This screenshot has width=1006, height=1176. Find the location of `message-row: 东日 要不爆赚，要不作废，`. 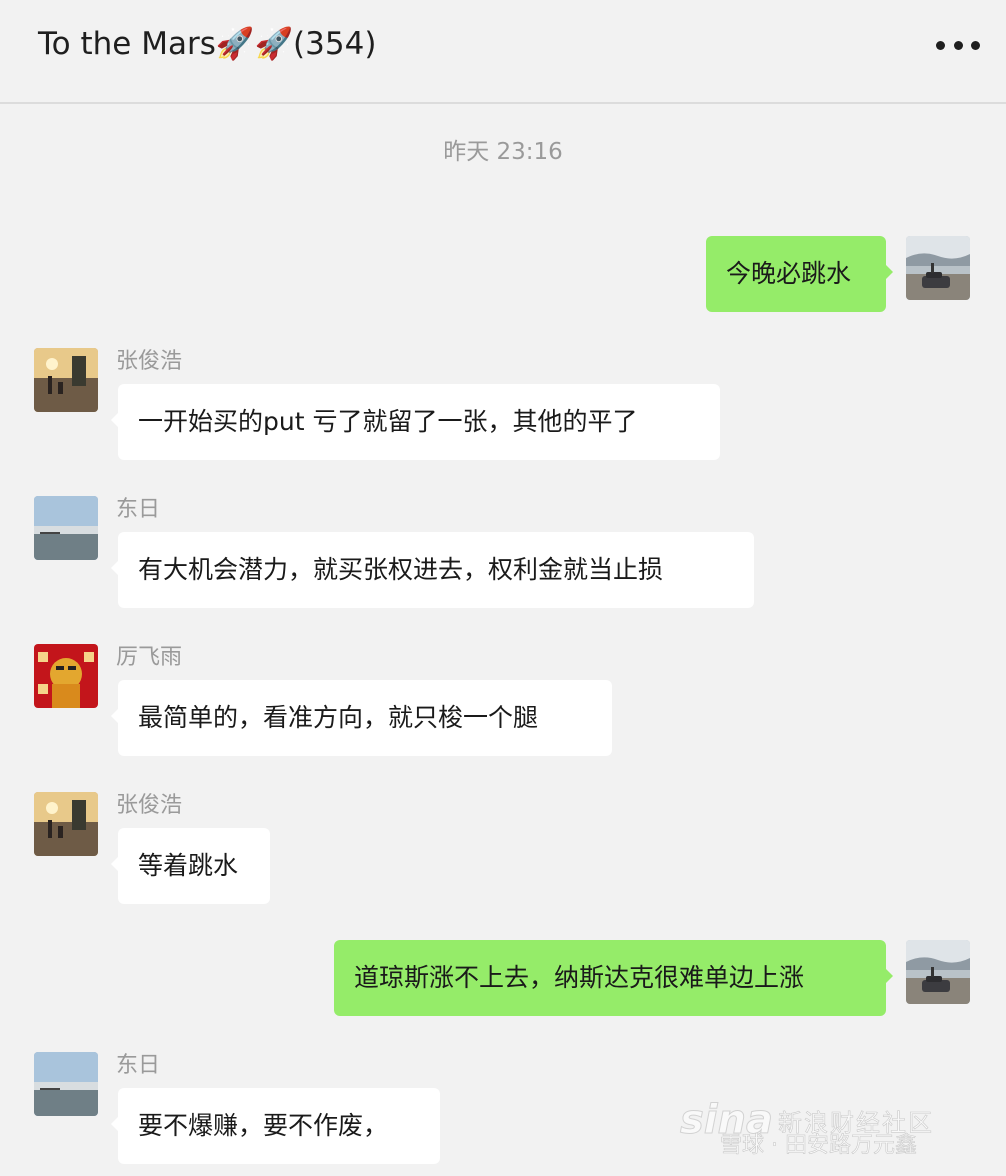

message-row: 东日 要不爆赚，要不作废， is located at coordinates (503, 1112).